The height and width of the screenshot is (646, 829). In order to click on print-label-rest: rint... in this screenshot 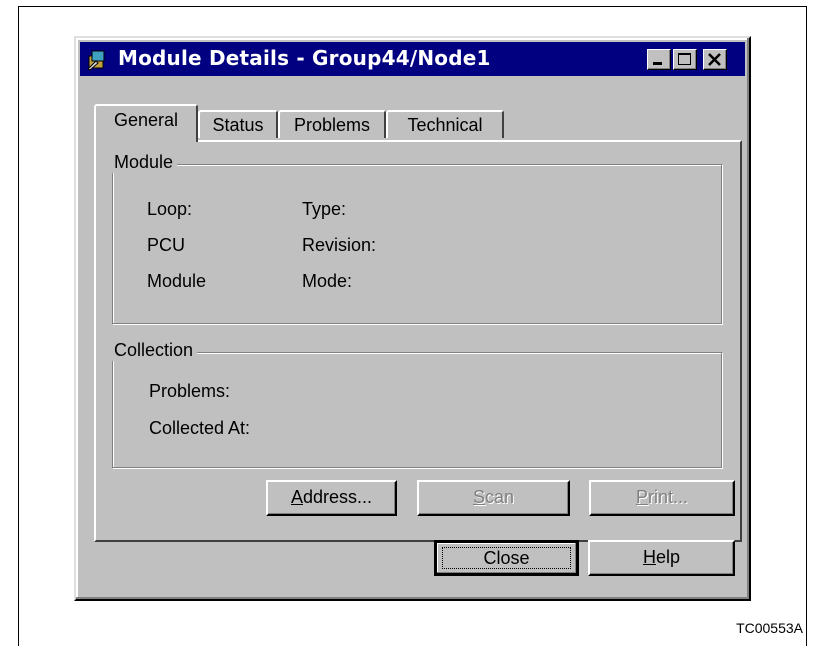, I will do `click(668, 497)`.